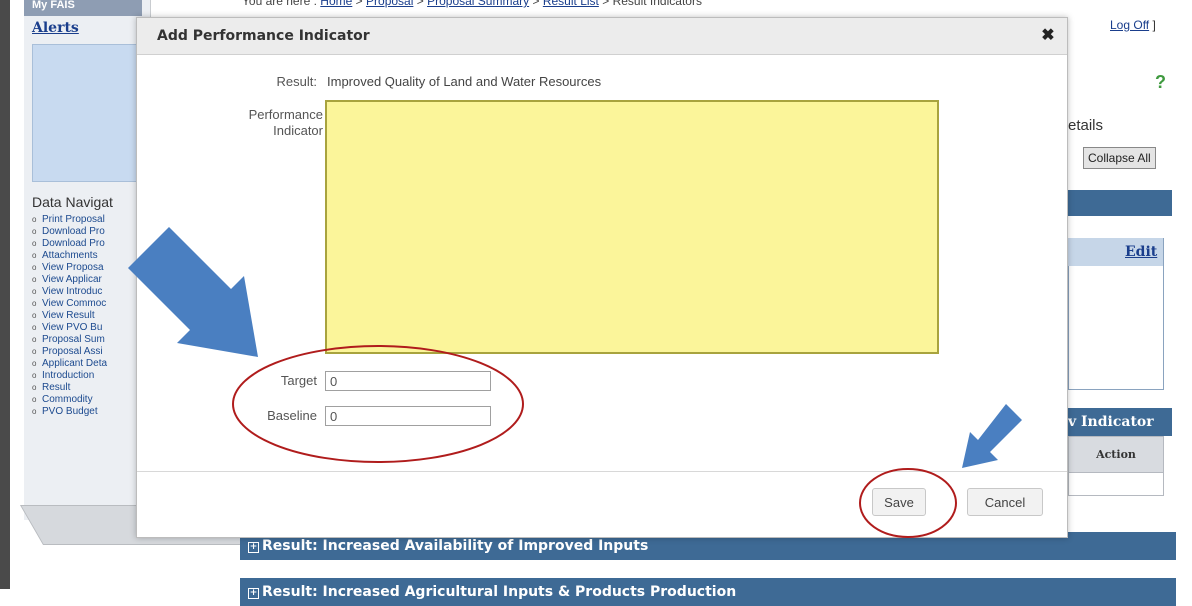  What do you see at coordinates (69, 220) in the screenshot?
I see `nav-item-print-proposal: Print Proposal` at bounding box center [69, 220].